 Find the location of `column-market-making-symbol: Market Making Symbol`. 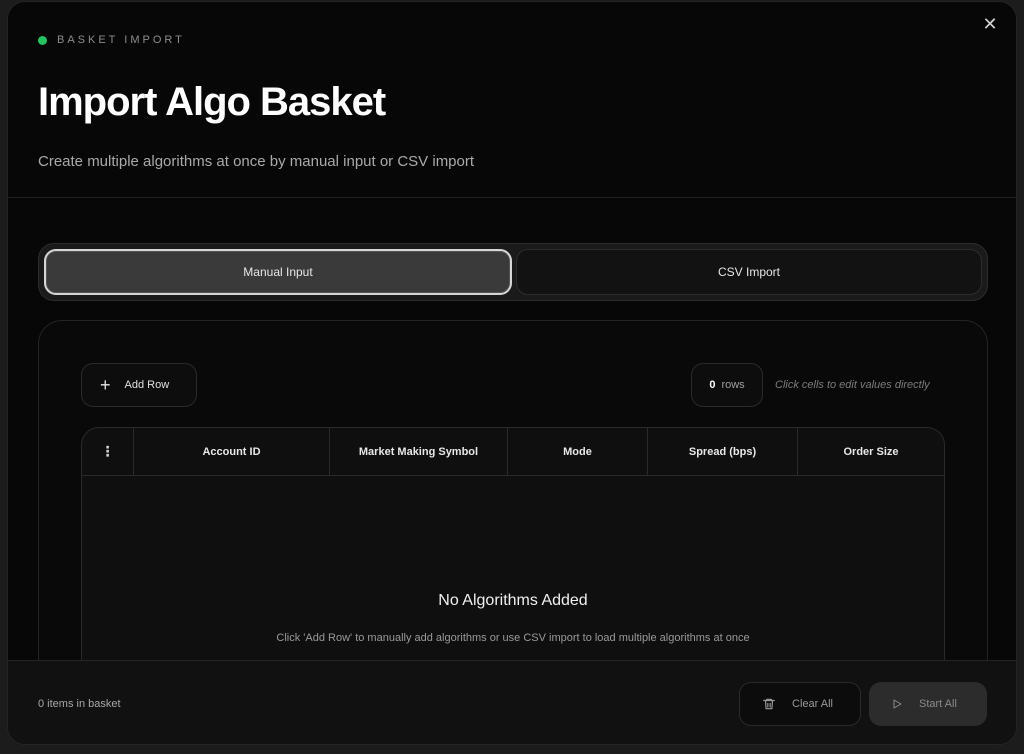

column-market-making-symbol: Market Making Symbol is located at coordinates (419, 451).